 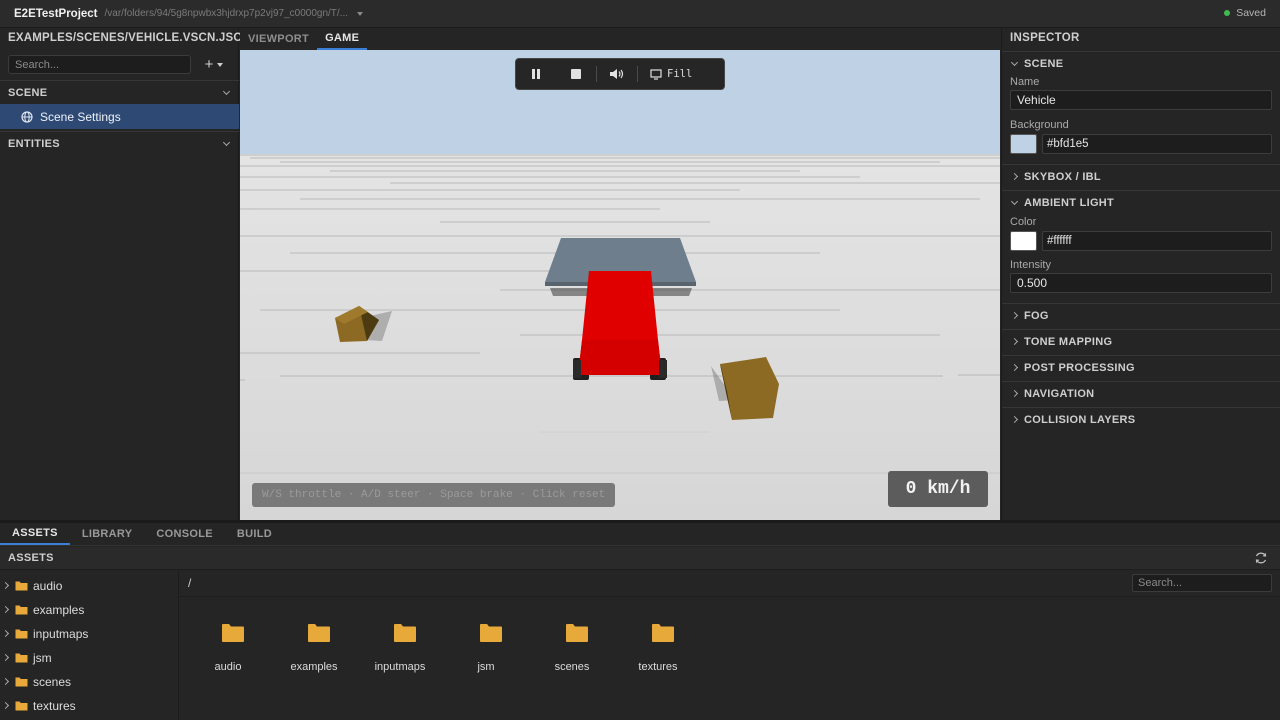 What do you see at coordinates (640, 558) in the screenshot?
I see `assets-header: ASSETS` at bounding box center [640, 558].